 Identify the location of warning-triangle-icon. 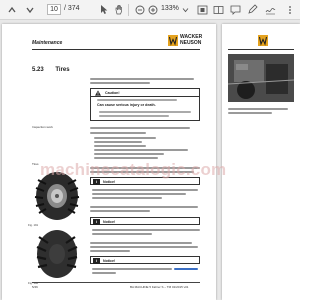
(98, 93).